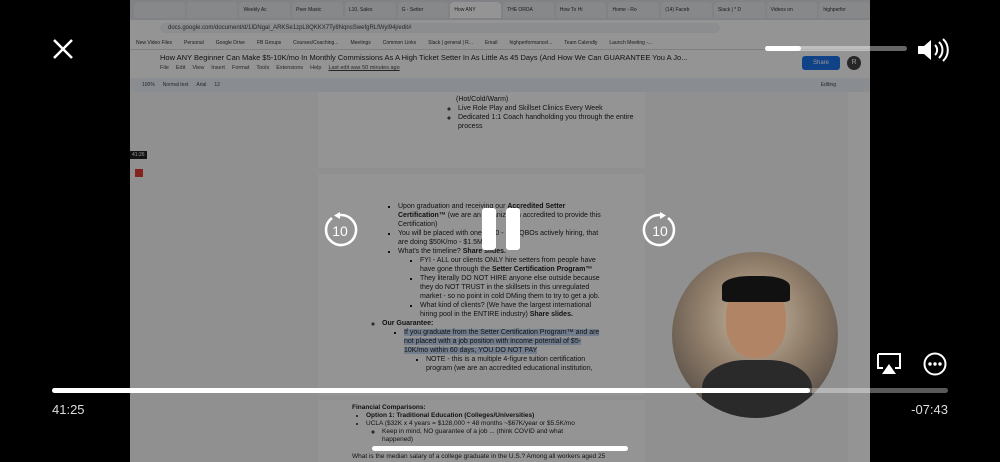 The width and height of the screenshot is (1000, 462). I want to click on more-icon, so click(935, 364).